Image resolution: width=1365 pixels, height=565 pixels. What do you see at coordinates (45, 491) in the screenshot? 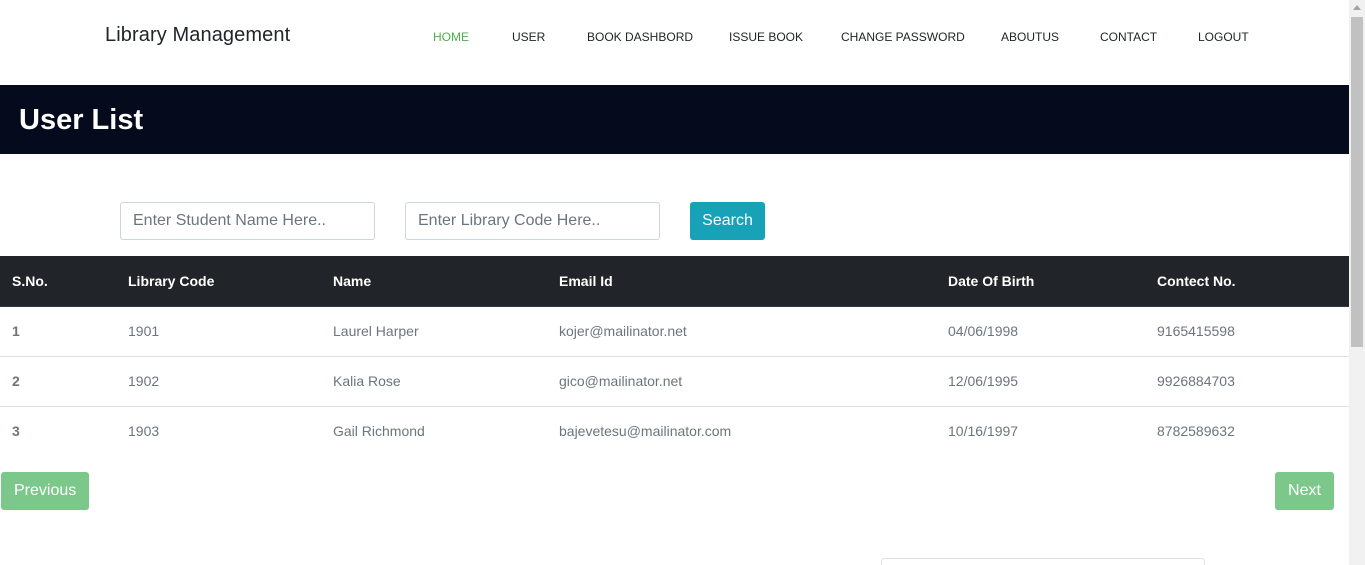
I see `previous-page-button: Previous` at bounding box center [45, 491].